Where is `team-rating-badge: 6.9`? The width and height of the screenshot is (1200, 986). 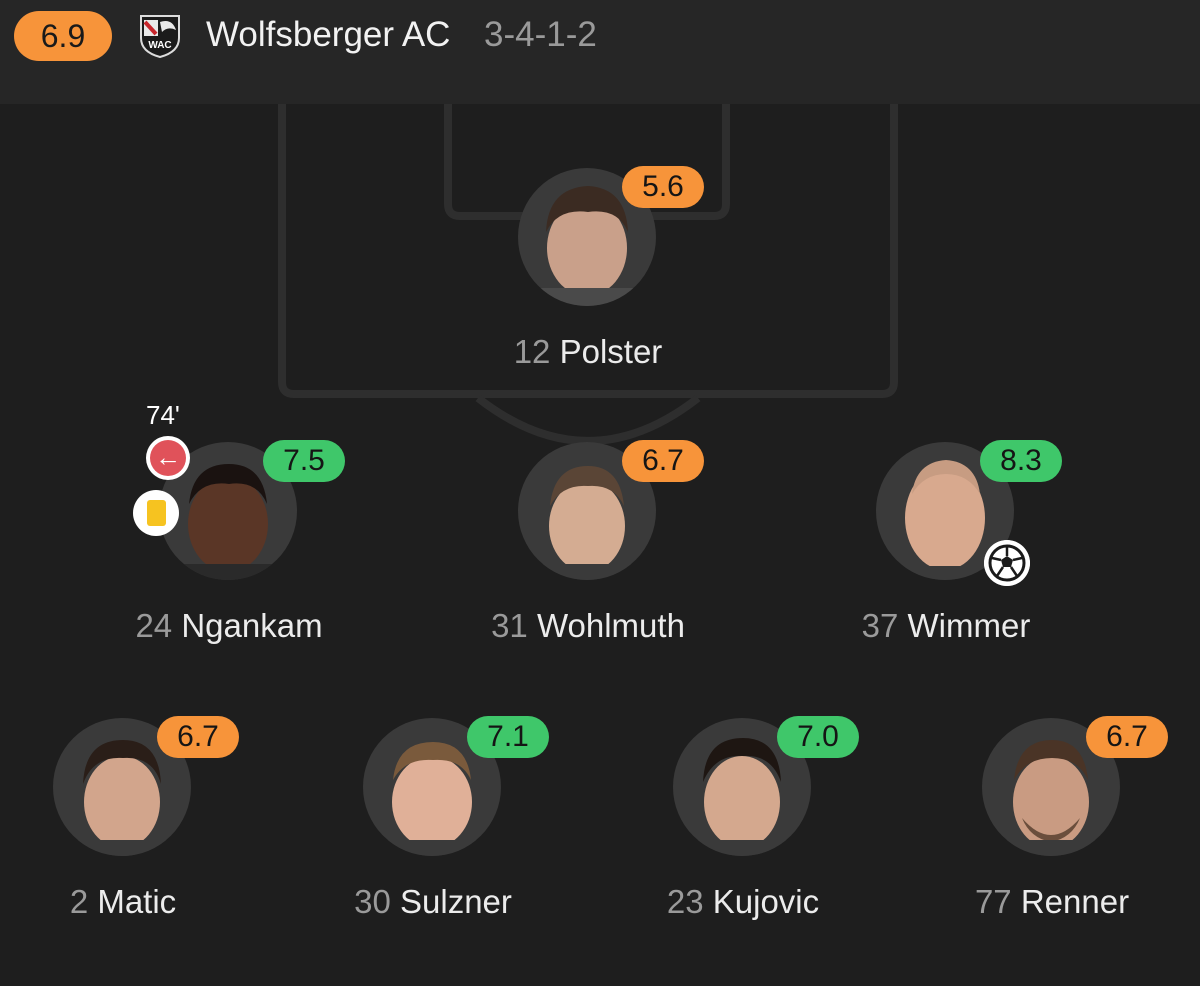
team-rating-badge: 6.9 is located at coordinates (63, 36).